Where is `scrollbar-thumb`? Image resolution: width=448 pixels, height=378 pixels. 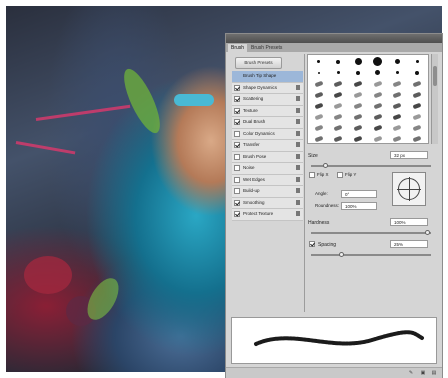
scrollbar-thumb is located at coordinates (435, 76).